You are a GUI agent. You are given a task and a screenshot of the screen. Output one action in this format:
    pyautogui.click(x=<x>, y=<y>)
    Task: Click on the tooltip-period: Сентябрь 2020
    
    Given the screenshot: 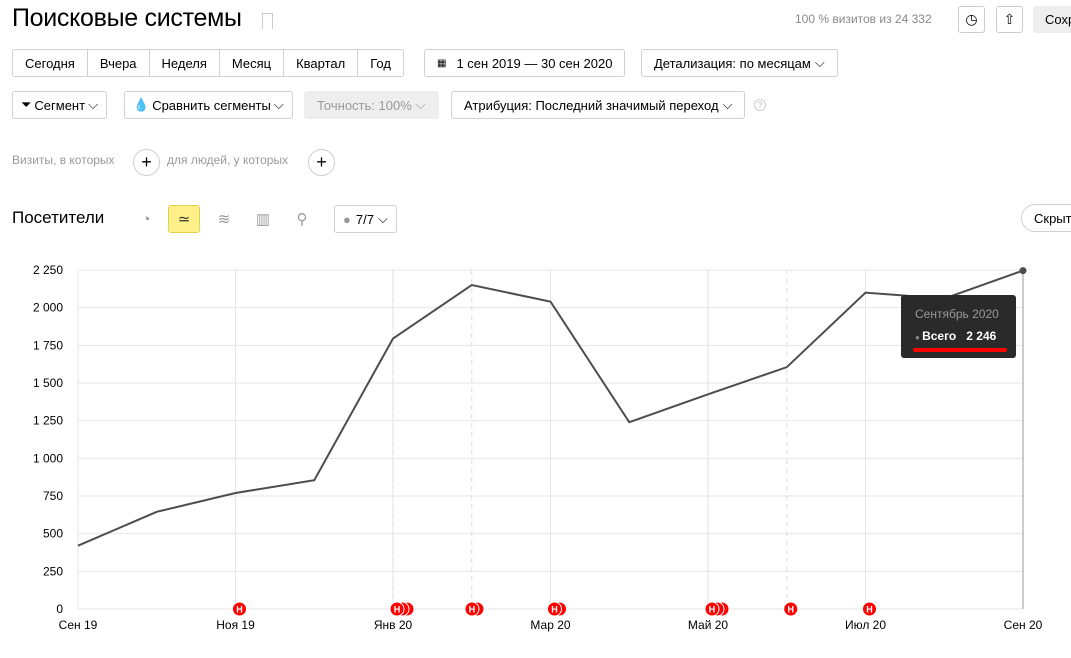 What is the action you would take?
    pyautogui.click(x=957, y=314)
    